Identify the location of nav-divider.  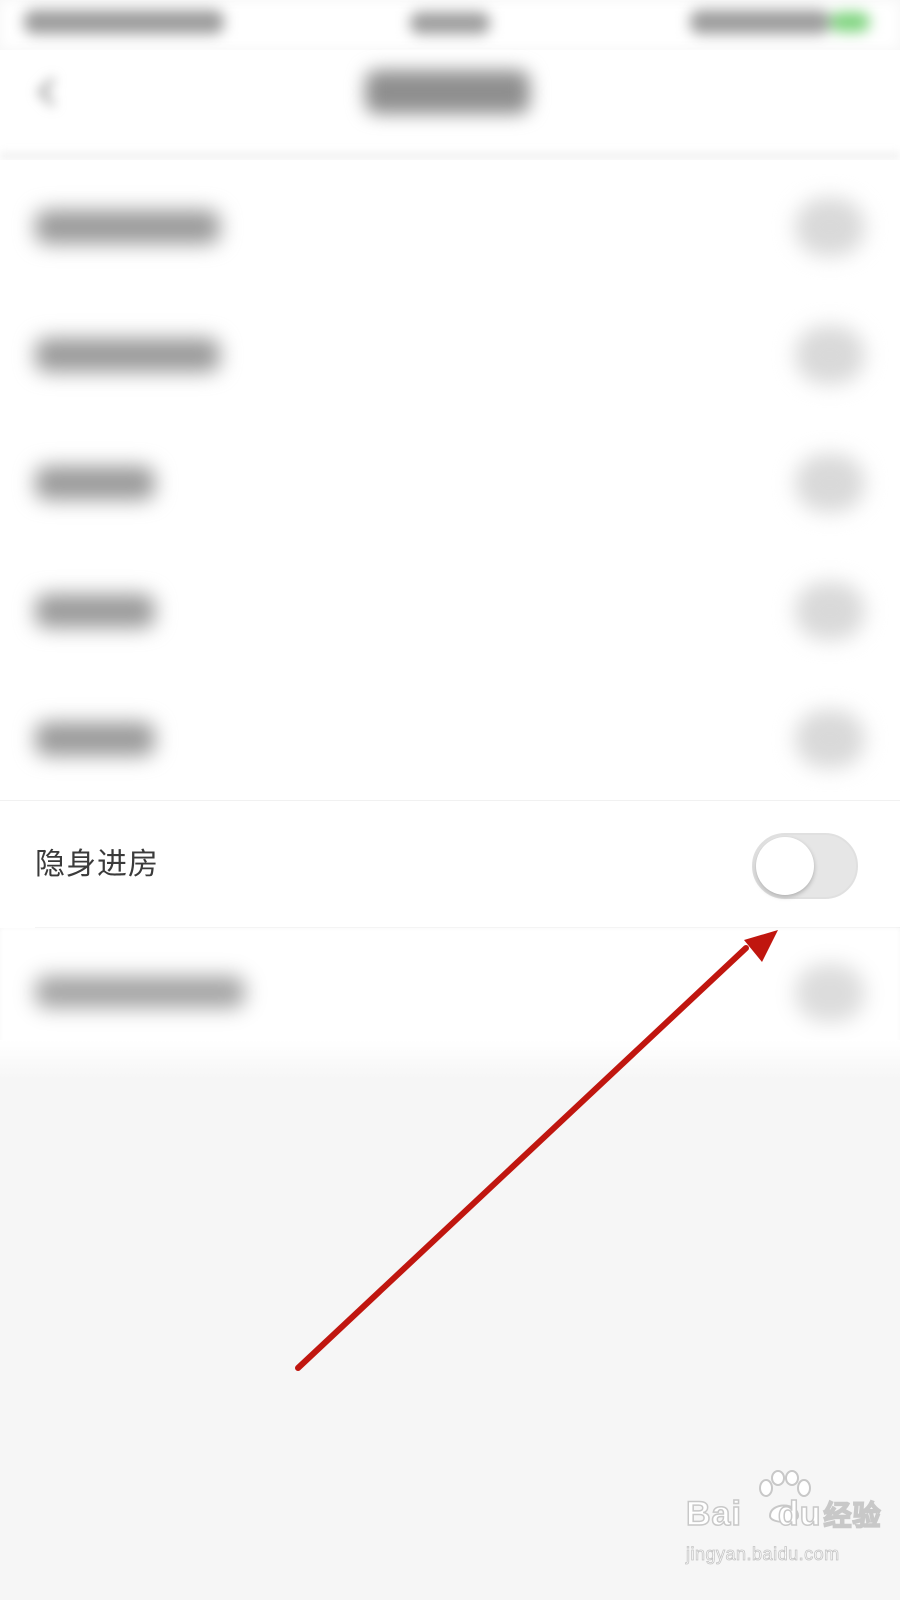
(450, 156).